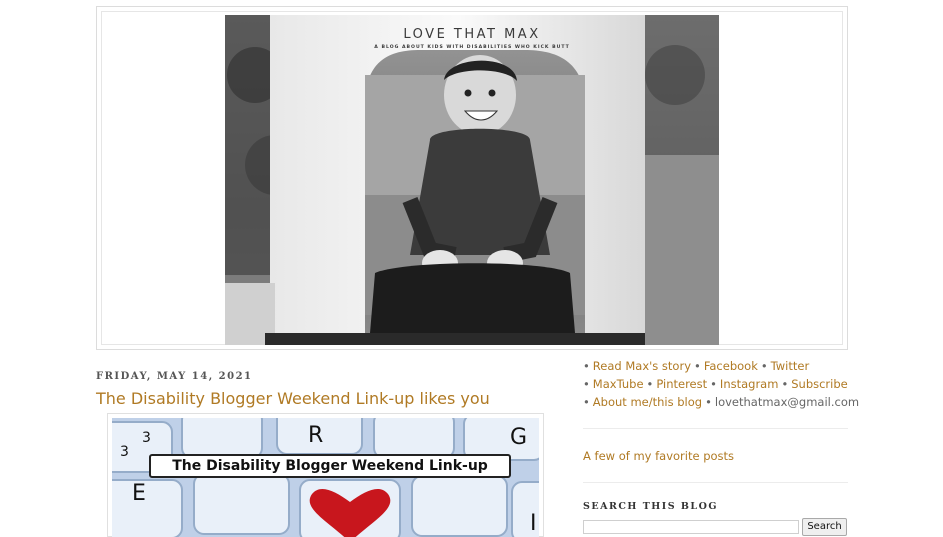  What do you see at coordinates (824, 527) in the screenshot?
I see `search-button: Search` at bounding box center [824, 527].